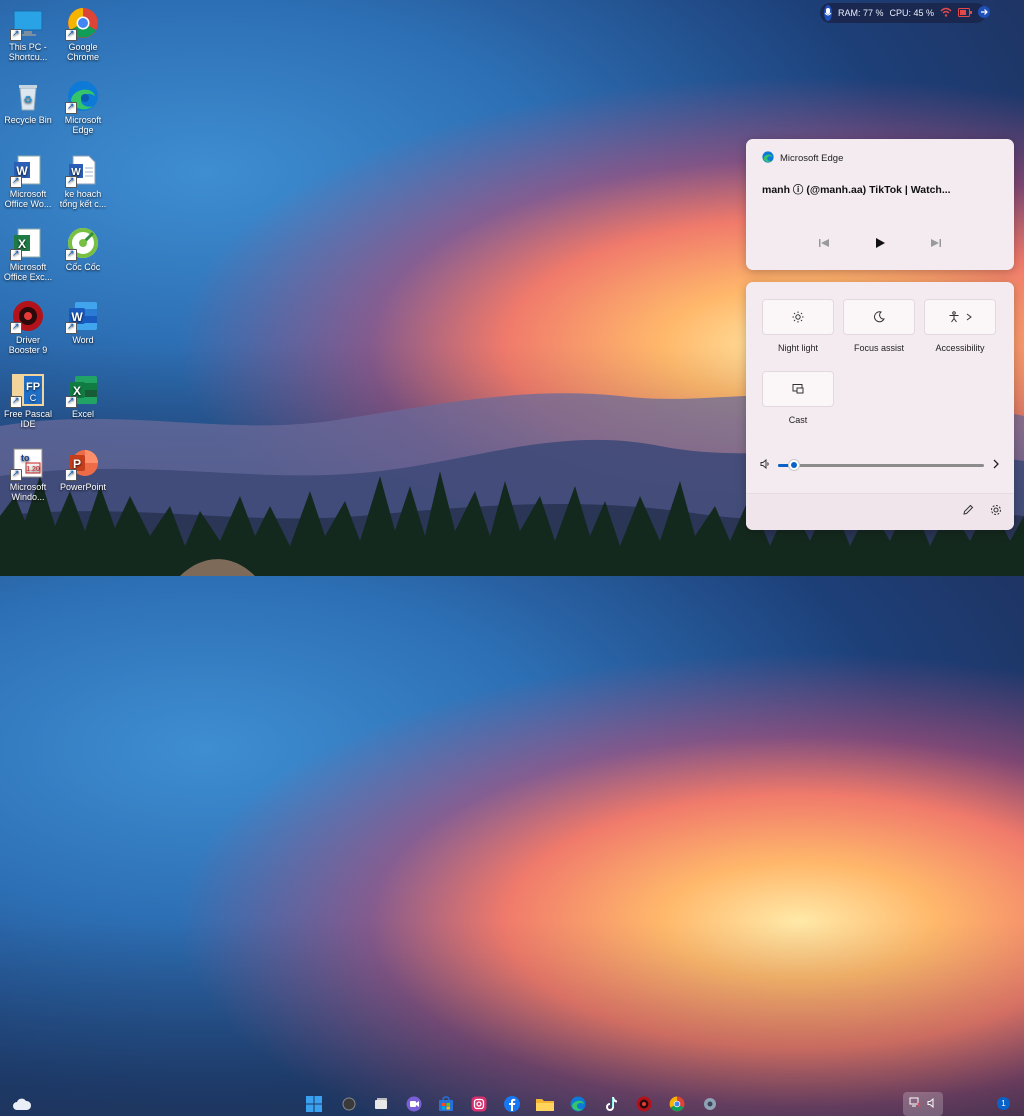 The width and height of the screenshot is (1024, 1116). What do you see at coordinates (83, 125) in the screenshot?
I see `desktop-icon-label: Microsoft Edge` at bounding box center [83, 125].